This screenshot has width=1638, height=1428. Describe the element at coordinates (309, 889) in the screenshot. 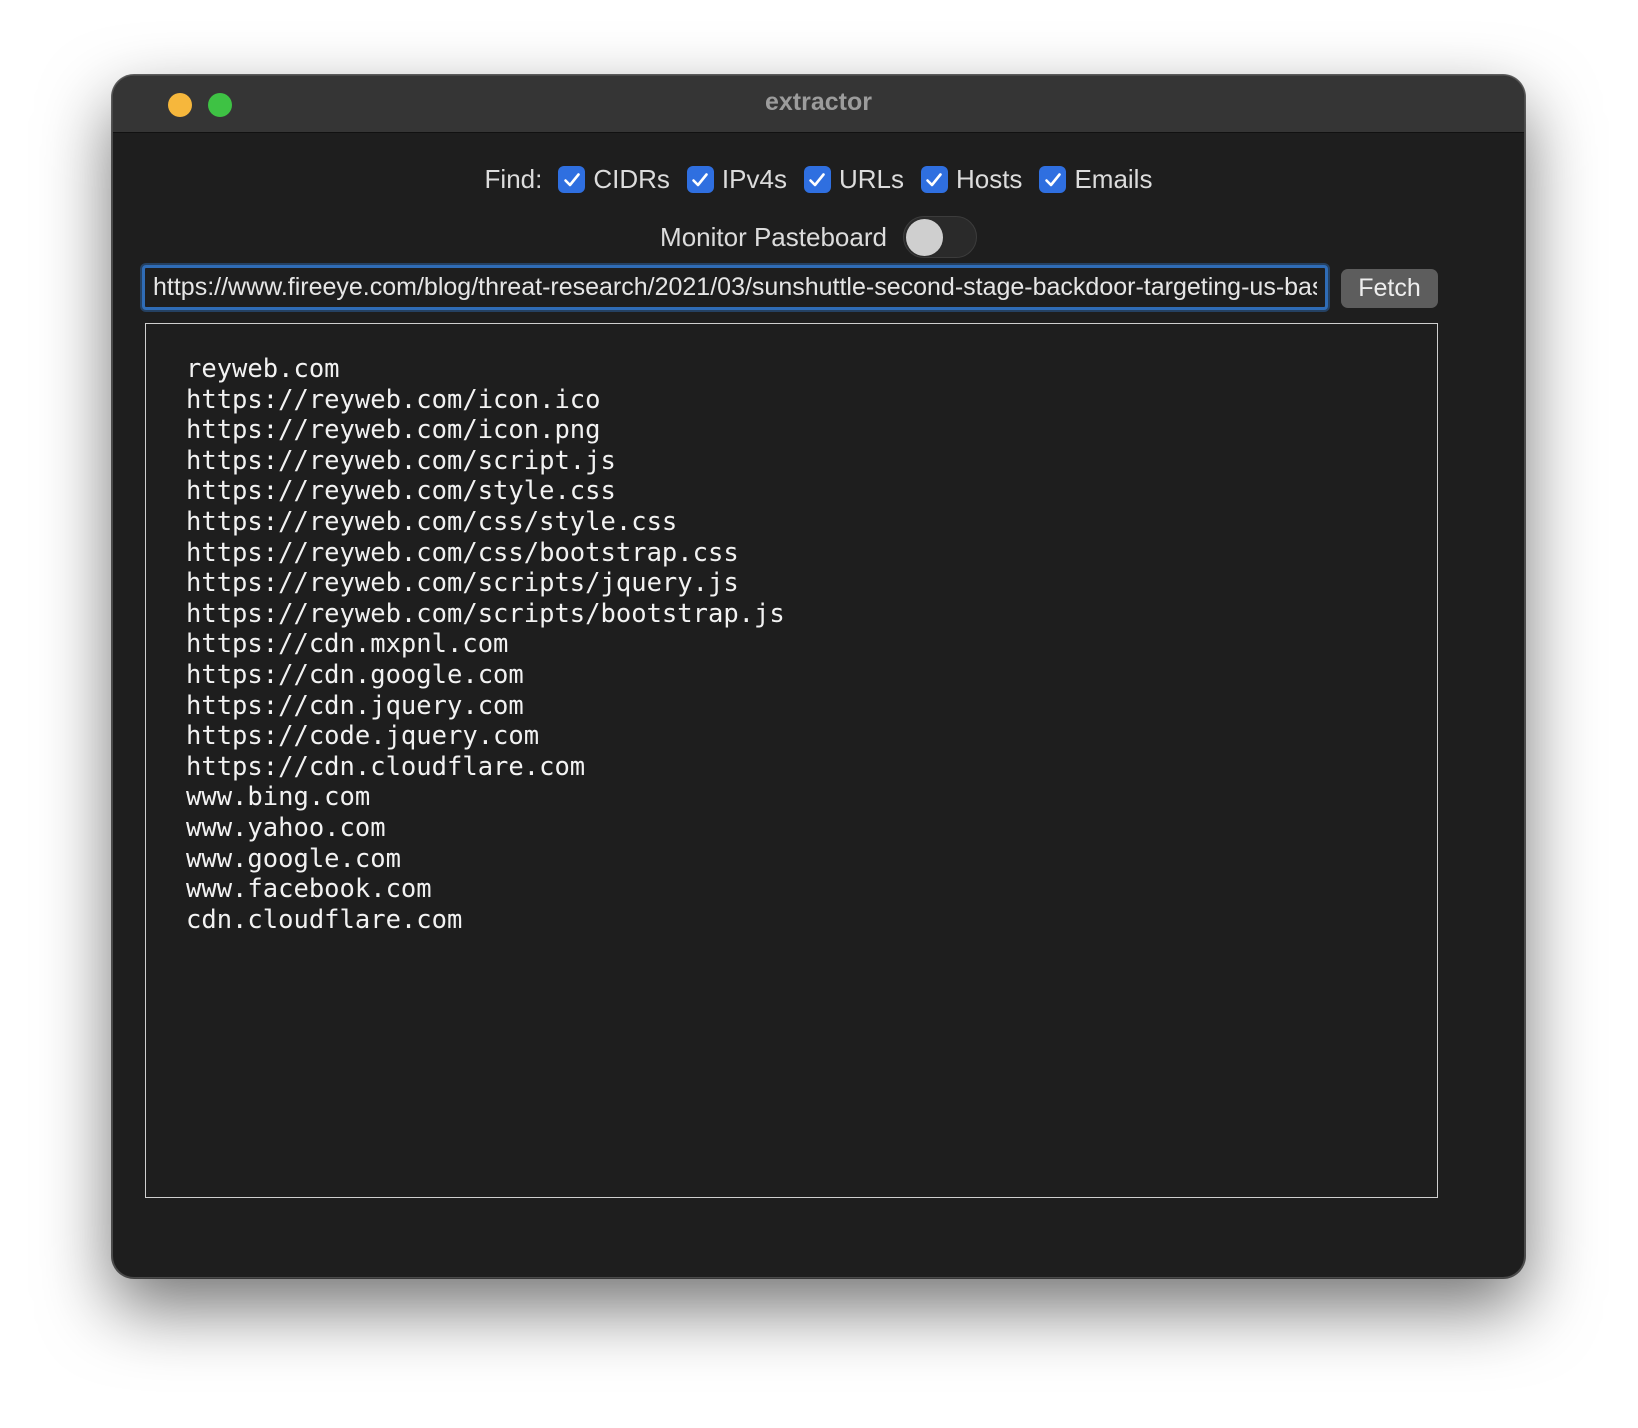

I see `result-line: www.facebook.com` at that location.